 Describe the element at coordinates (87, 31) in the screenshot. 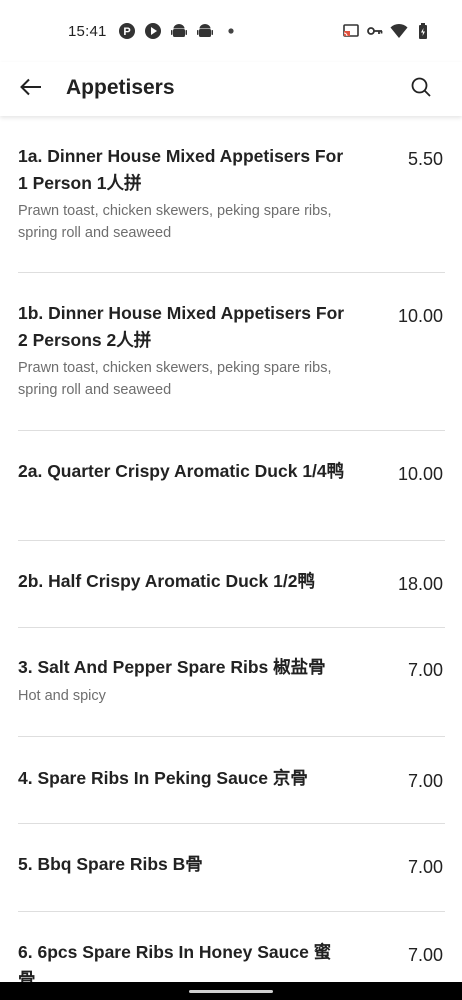

I see `status-time: 15:41` at that location.